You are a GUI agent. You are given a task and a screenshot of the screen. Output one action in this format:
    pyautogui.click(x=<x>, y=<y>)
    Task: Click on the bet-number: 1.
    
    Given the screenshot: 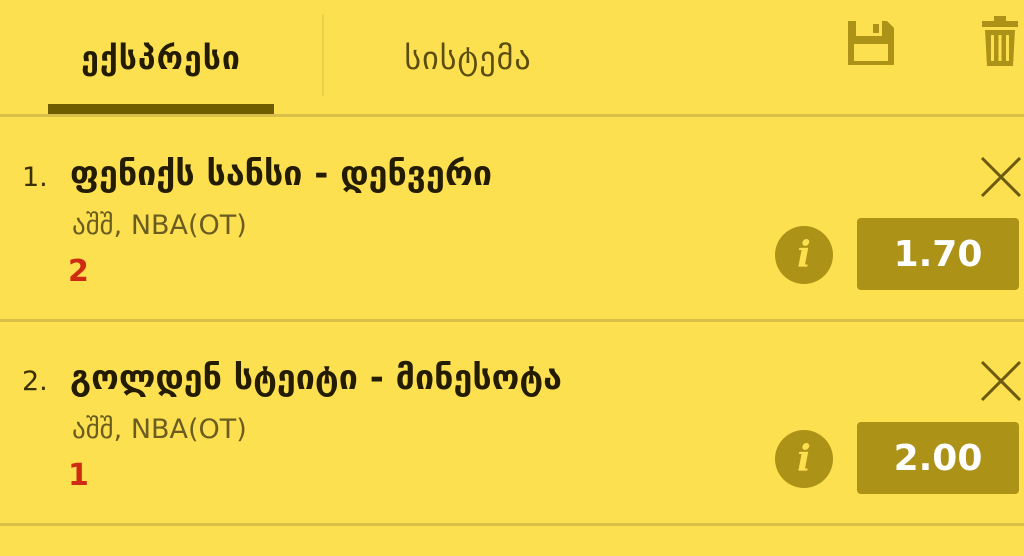 What is the action you would take?
    pyautogui.click(x=35, y=177)
    